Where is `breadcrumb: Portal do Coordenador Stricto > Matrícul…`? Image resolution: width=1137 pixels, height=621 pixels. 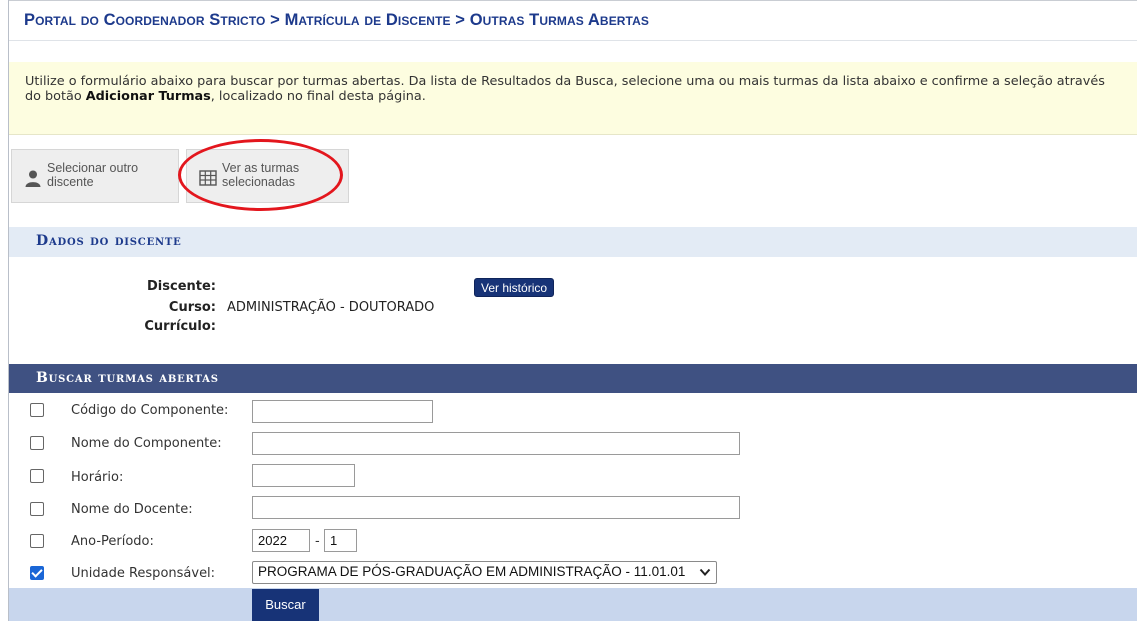 breadcrumb: Portal do Coordenador Stricto > Matrícul… is located at coordinates (336, 20).